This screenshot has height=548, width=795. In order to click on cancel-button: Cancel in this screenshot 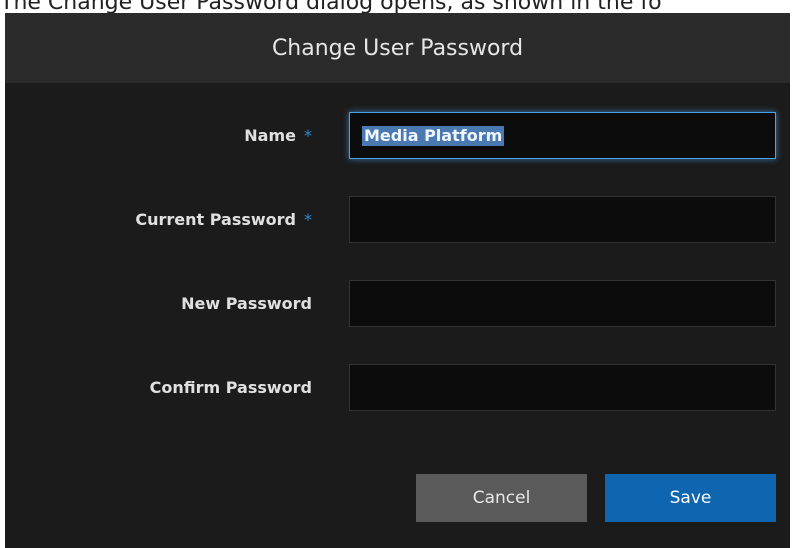, I will do `click(501, 498)`.